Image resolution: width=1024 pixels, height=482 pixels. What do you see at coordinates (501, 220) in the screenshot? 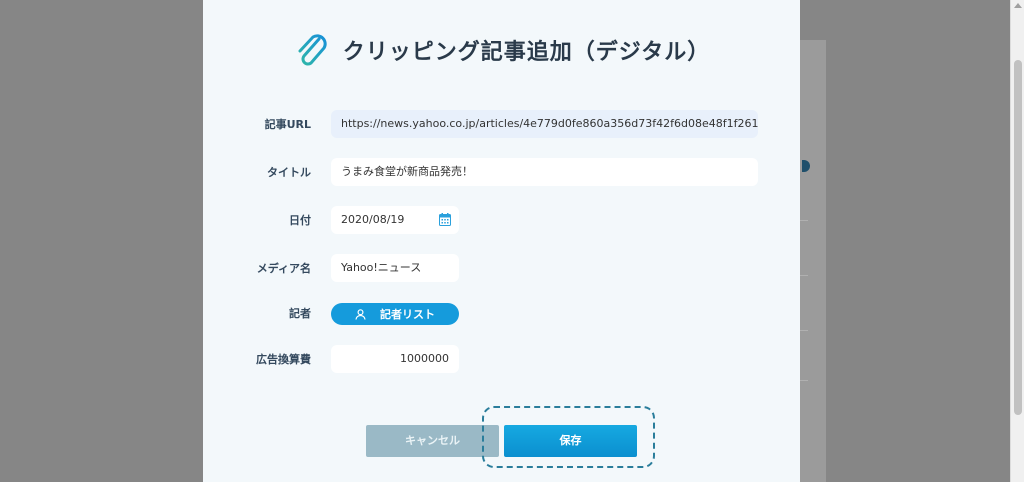
I see `date-row: 日付 2020/08/19` at bounding box center [501, 220].